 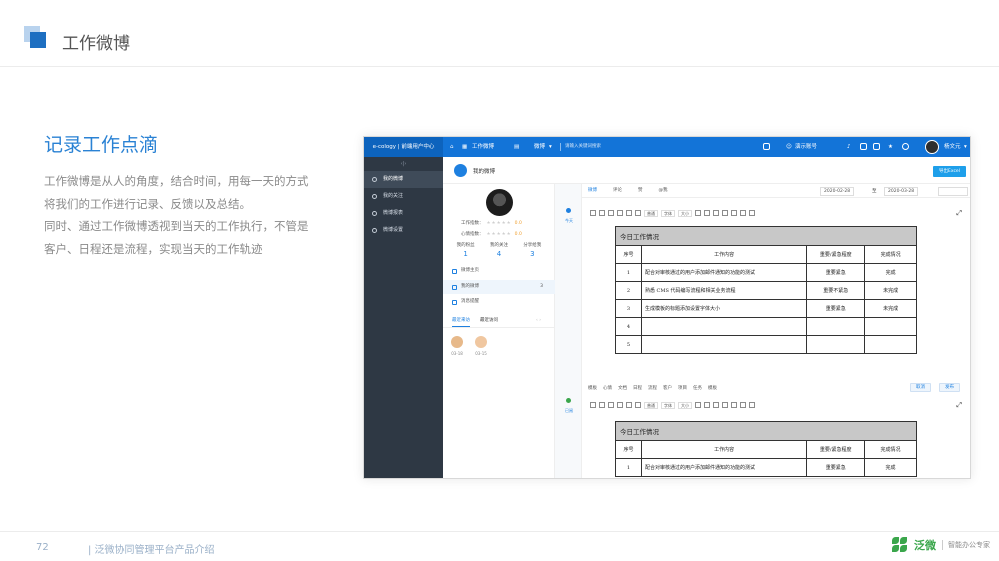 I want to click on heart-icon, so click(x=374, y=196).